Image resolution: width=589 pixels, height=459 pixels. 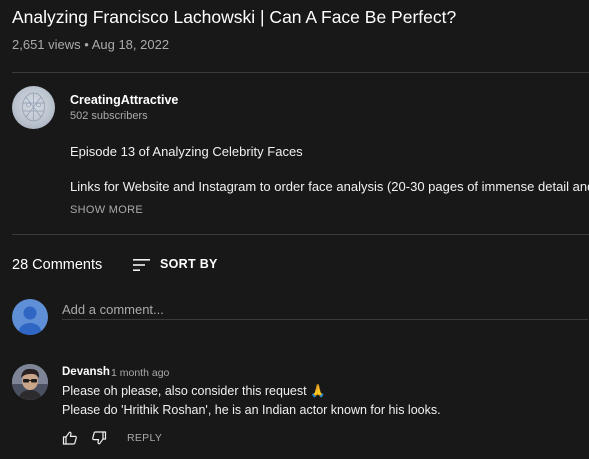 I want to click on add-comment-input, so click(x=325, y=310).